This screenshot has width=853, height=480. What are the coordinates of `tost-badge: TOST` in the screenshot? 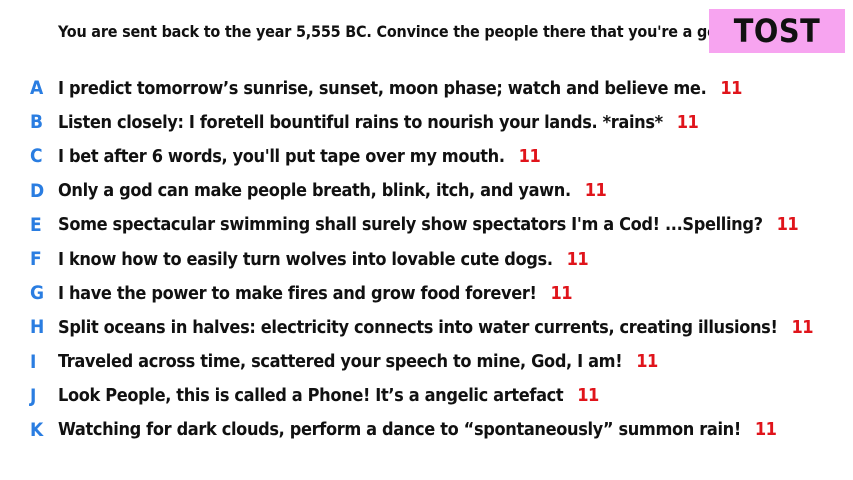 It's located at (777, 31).